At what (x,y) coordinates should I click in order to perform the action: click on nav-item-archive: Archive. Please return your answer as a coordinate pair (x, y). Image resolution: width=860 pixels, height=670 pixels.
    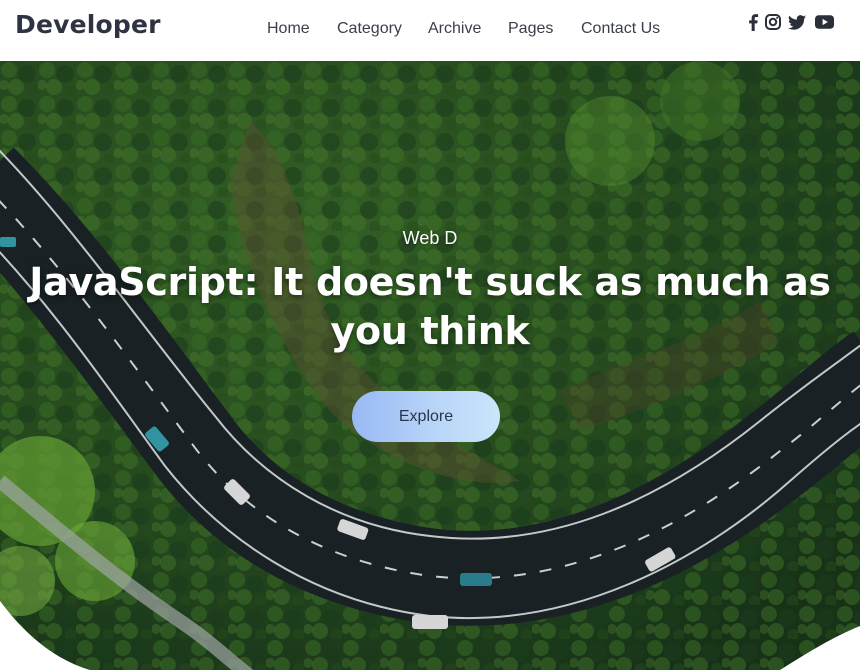
    Looking at the image, I should click on (454, 29).